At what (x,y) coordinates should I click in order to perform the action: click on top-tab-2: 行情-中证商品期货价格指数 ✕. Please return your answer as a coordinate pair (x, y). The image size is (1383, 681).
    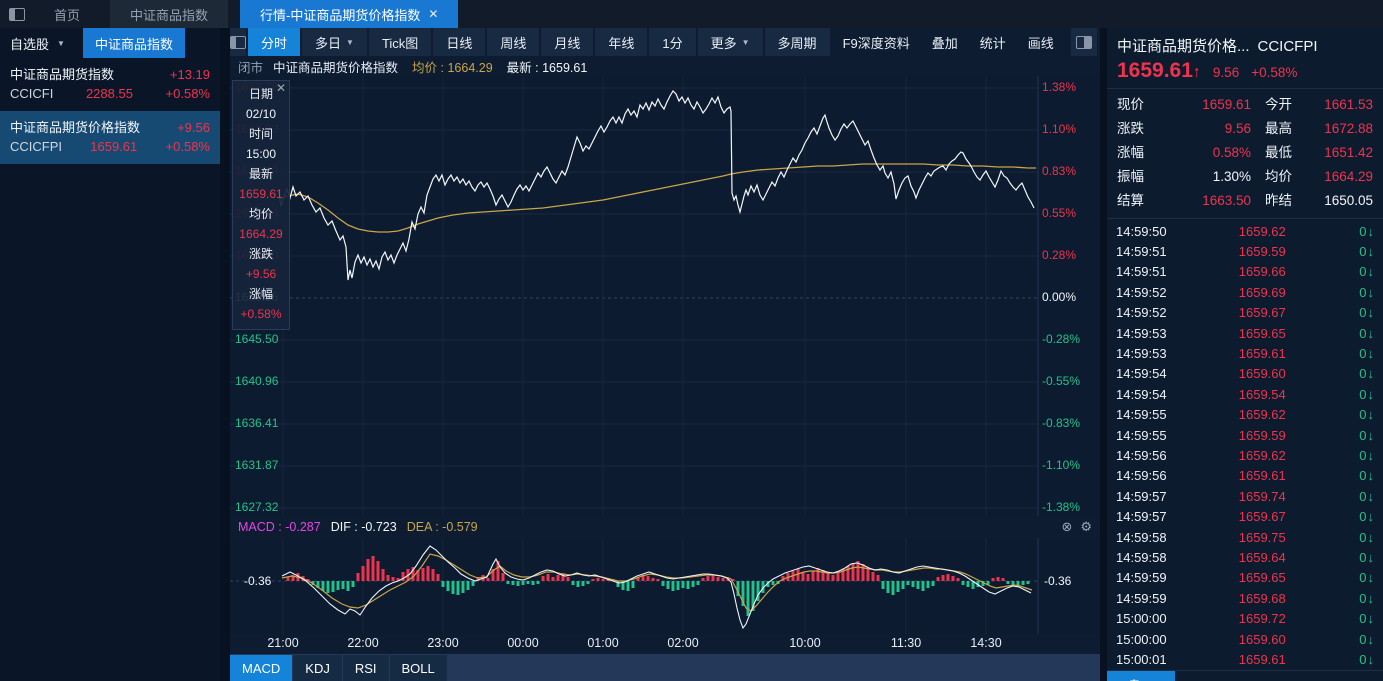
    Looking at the image, I should click on (349, 14).